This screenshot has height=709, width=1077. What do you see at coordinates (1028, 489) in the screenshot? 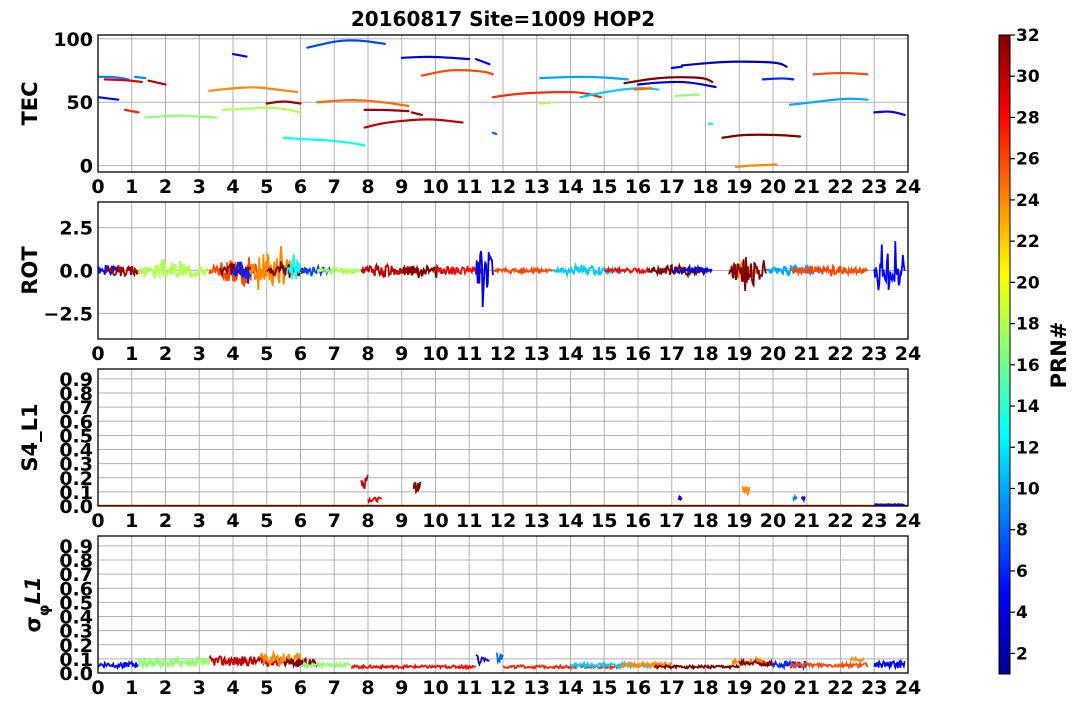
I see `colorbar-tick-label: 10` at bounding box center [1028, 489].